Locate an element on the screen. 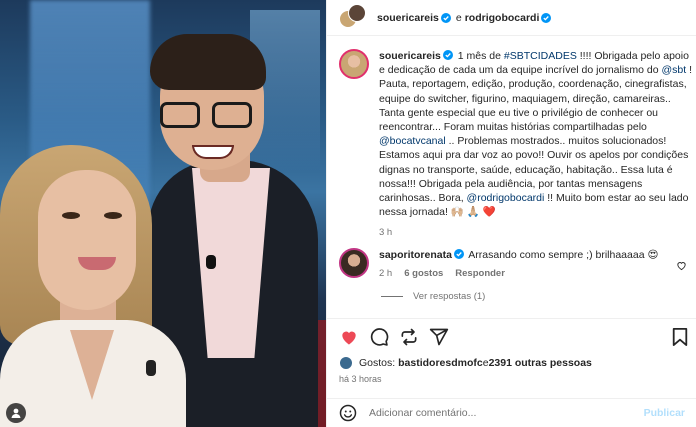 The width and height of the screenshot is (696, 427). comment-username: saporitorenata is located at coordinates (415, 255).